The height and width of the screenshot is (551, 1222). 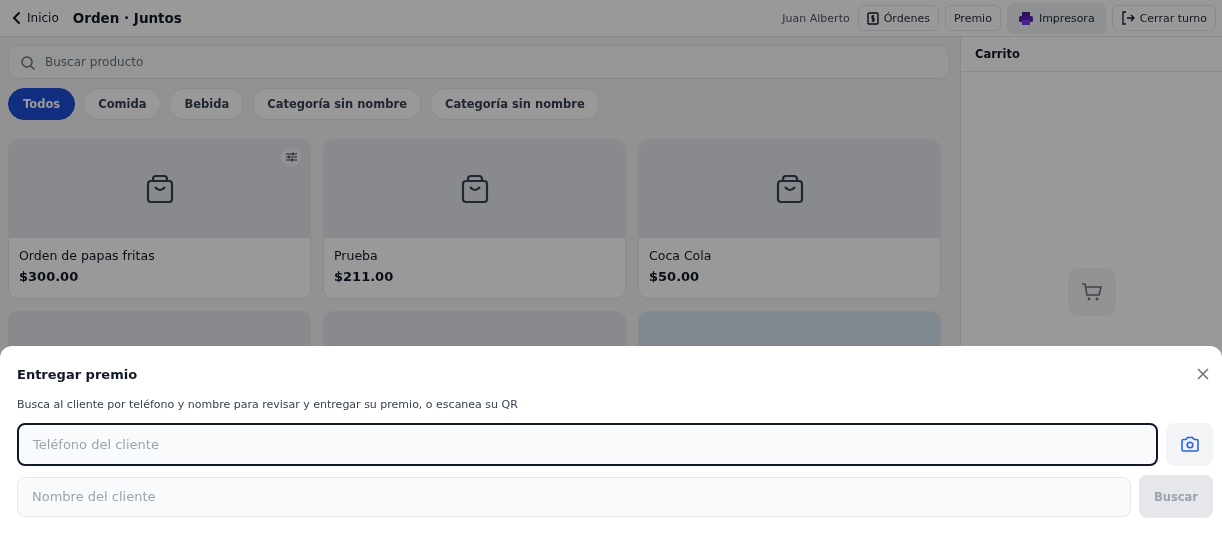 I want to click on product-name: Orden de papas fritas, so click(x=87, y=255).